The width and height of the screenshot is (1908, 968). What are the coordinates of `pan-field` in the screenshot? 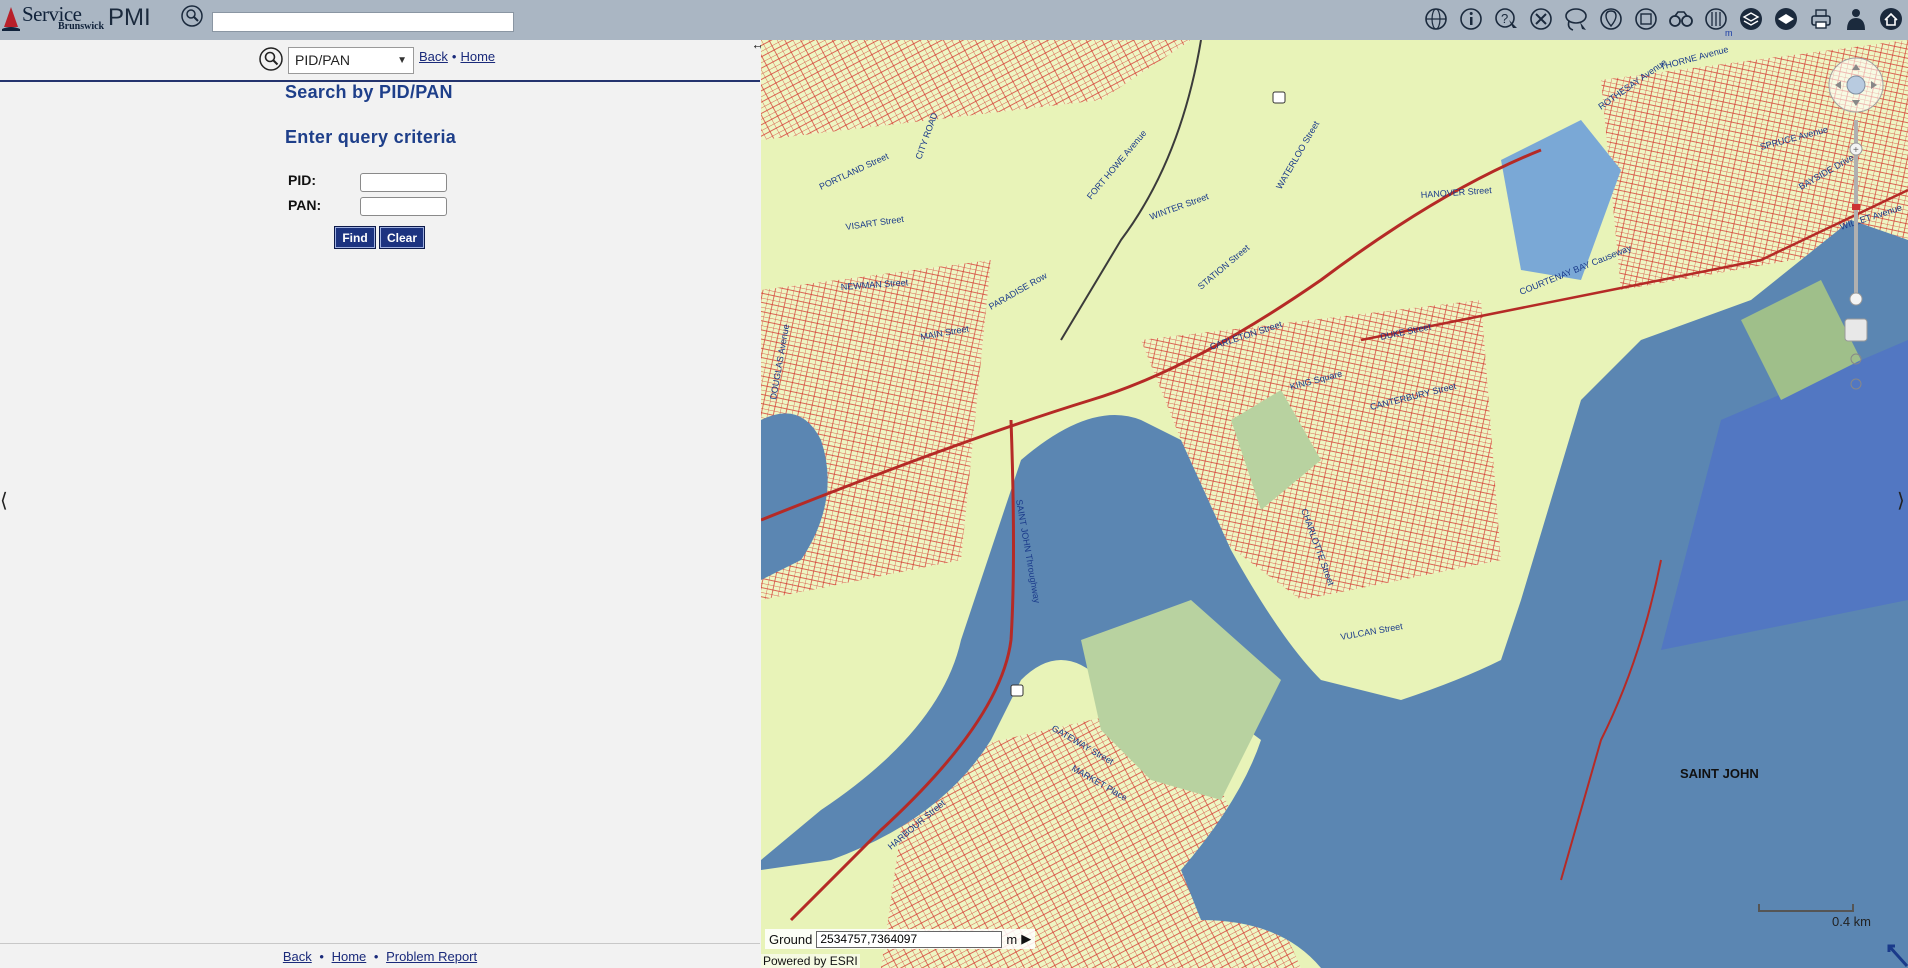 It's located at (403, 206).